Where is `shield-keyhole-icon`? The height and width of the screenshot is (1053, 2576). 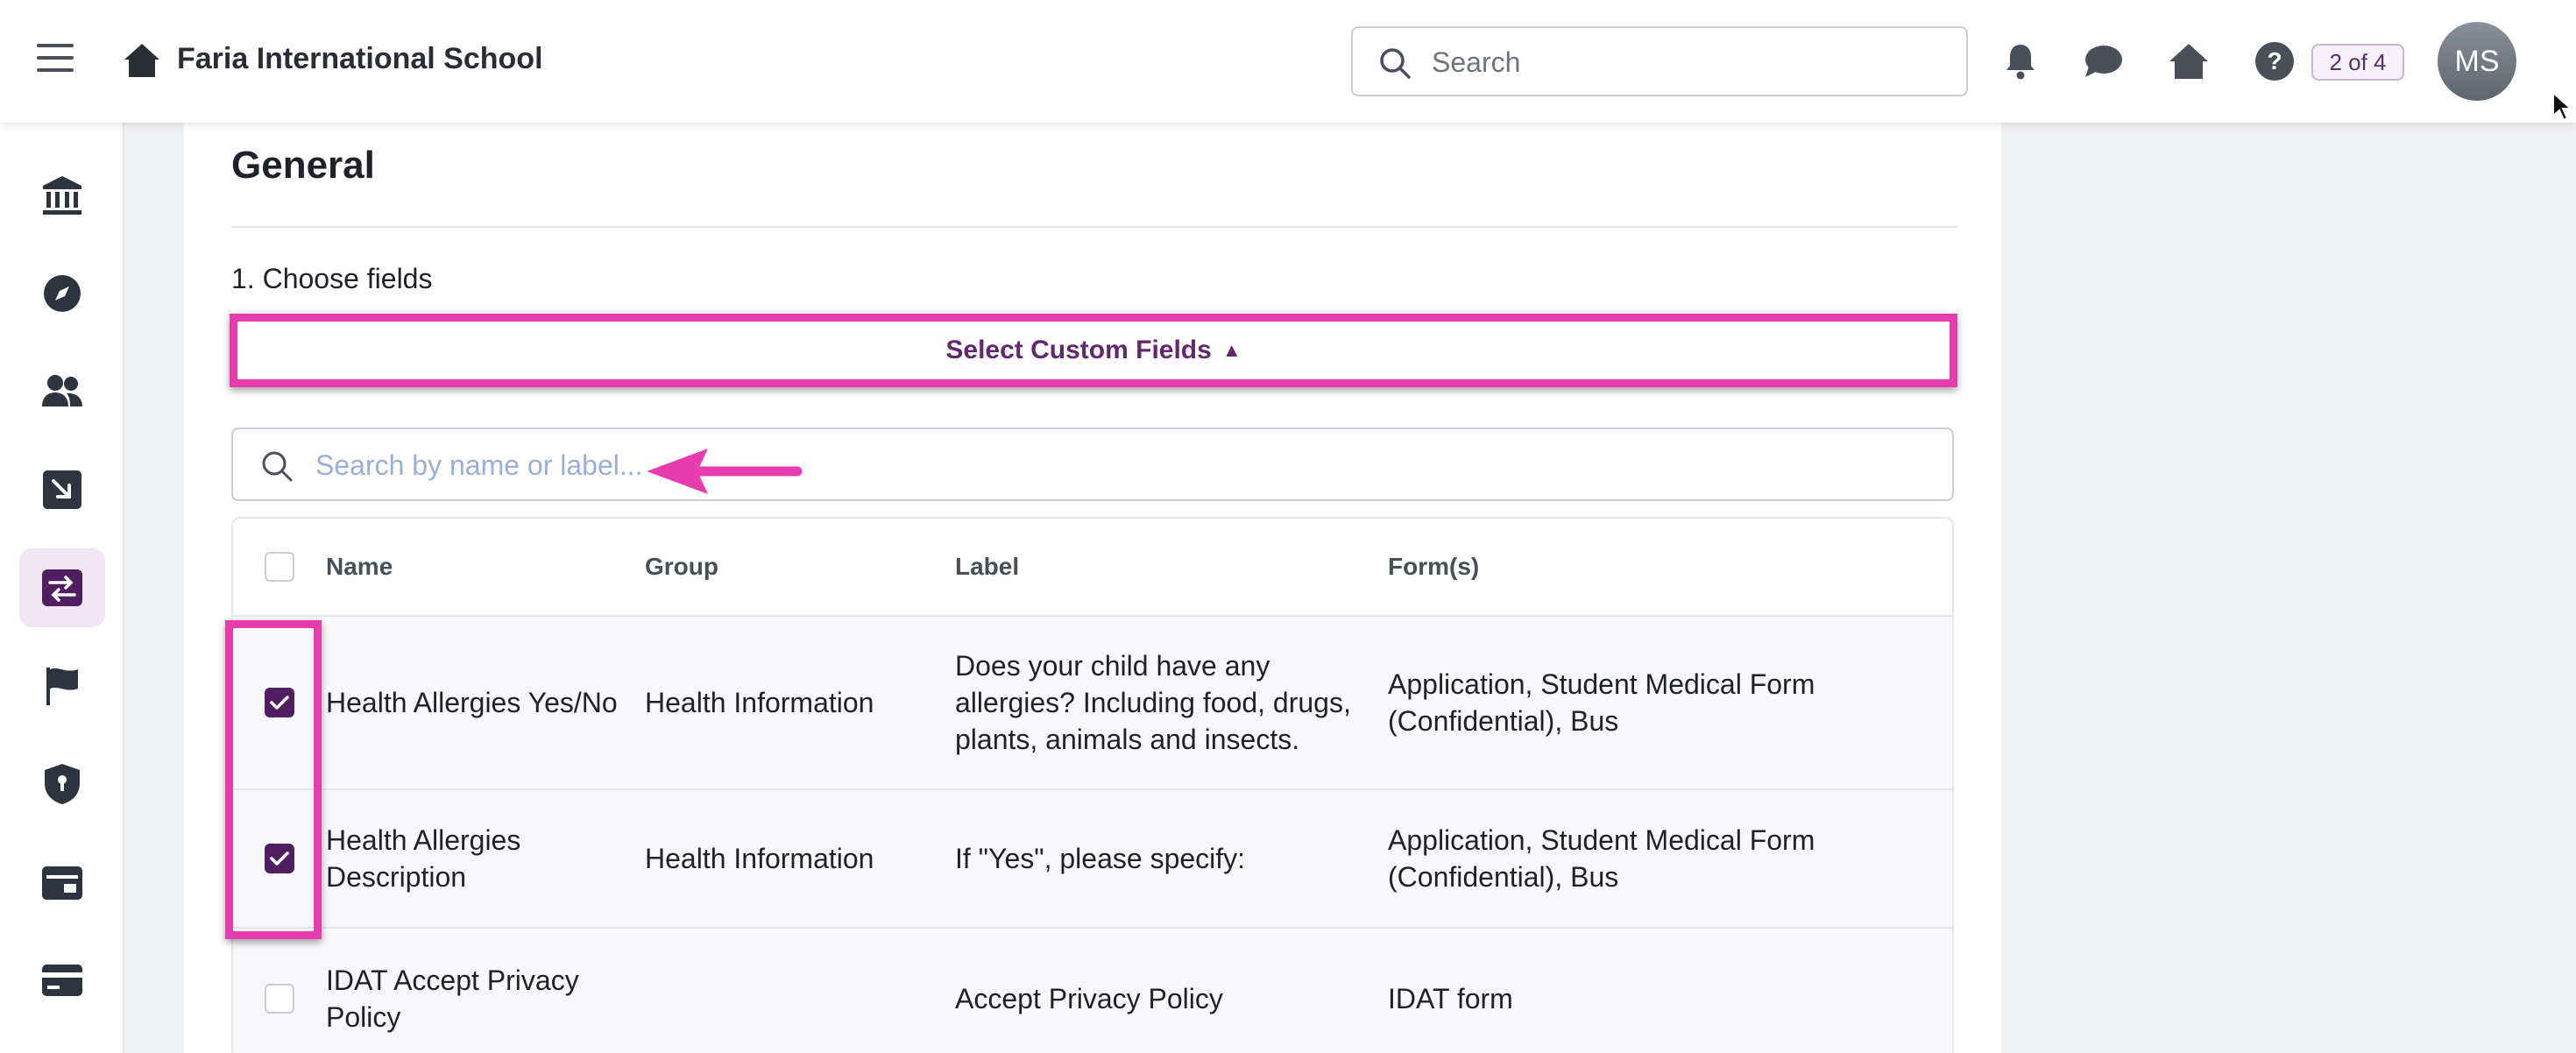
shield-keyhole-icon is located at coordinates (62, 784).